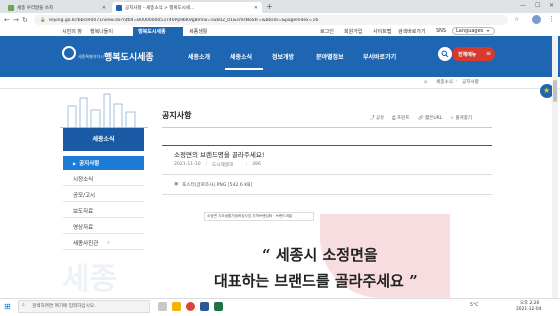 This screenshot has height=316, width=560. Describe the element at coordinates (104, 110) in the screenshot. I see `city-skyline-illustration` at that location.